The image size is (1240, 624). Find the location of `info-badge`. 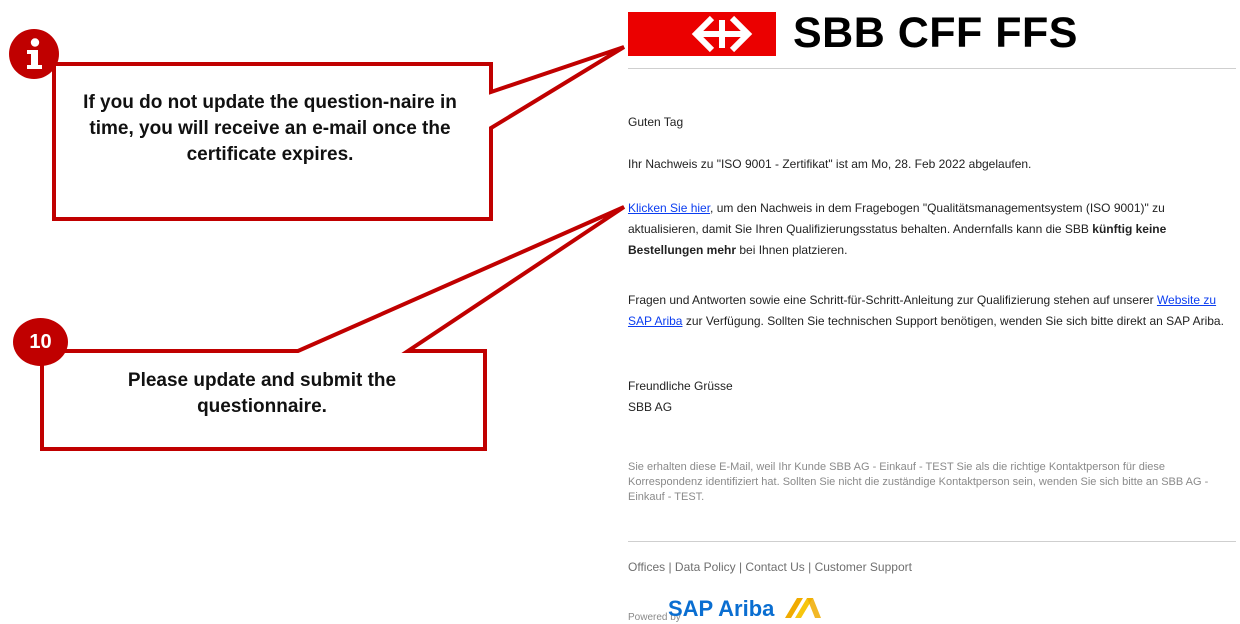

info-badge is located at coordinates (34, 54).